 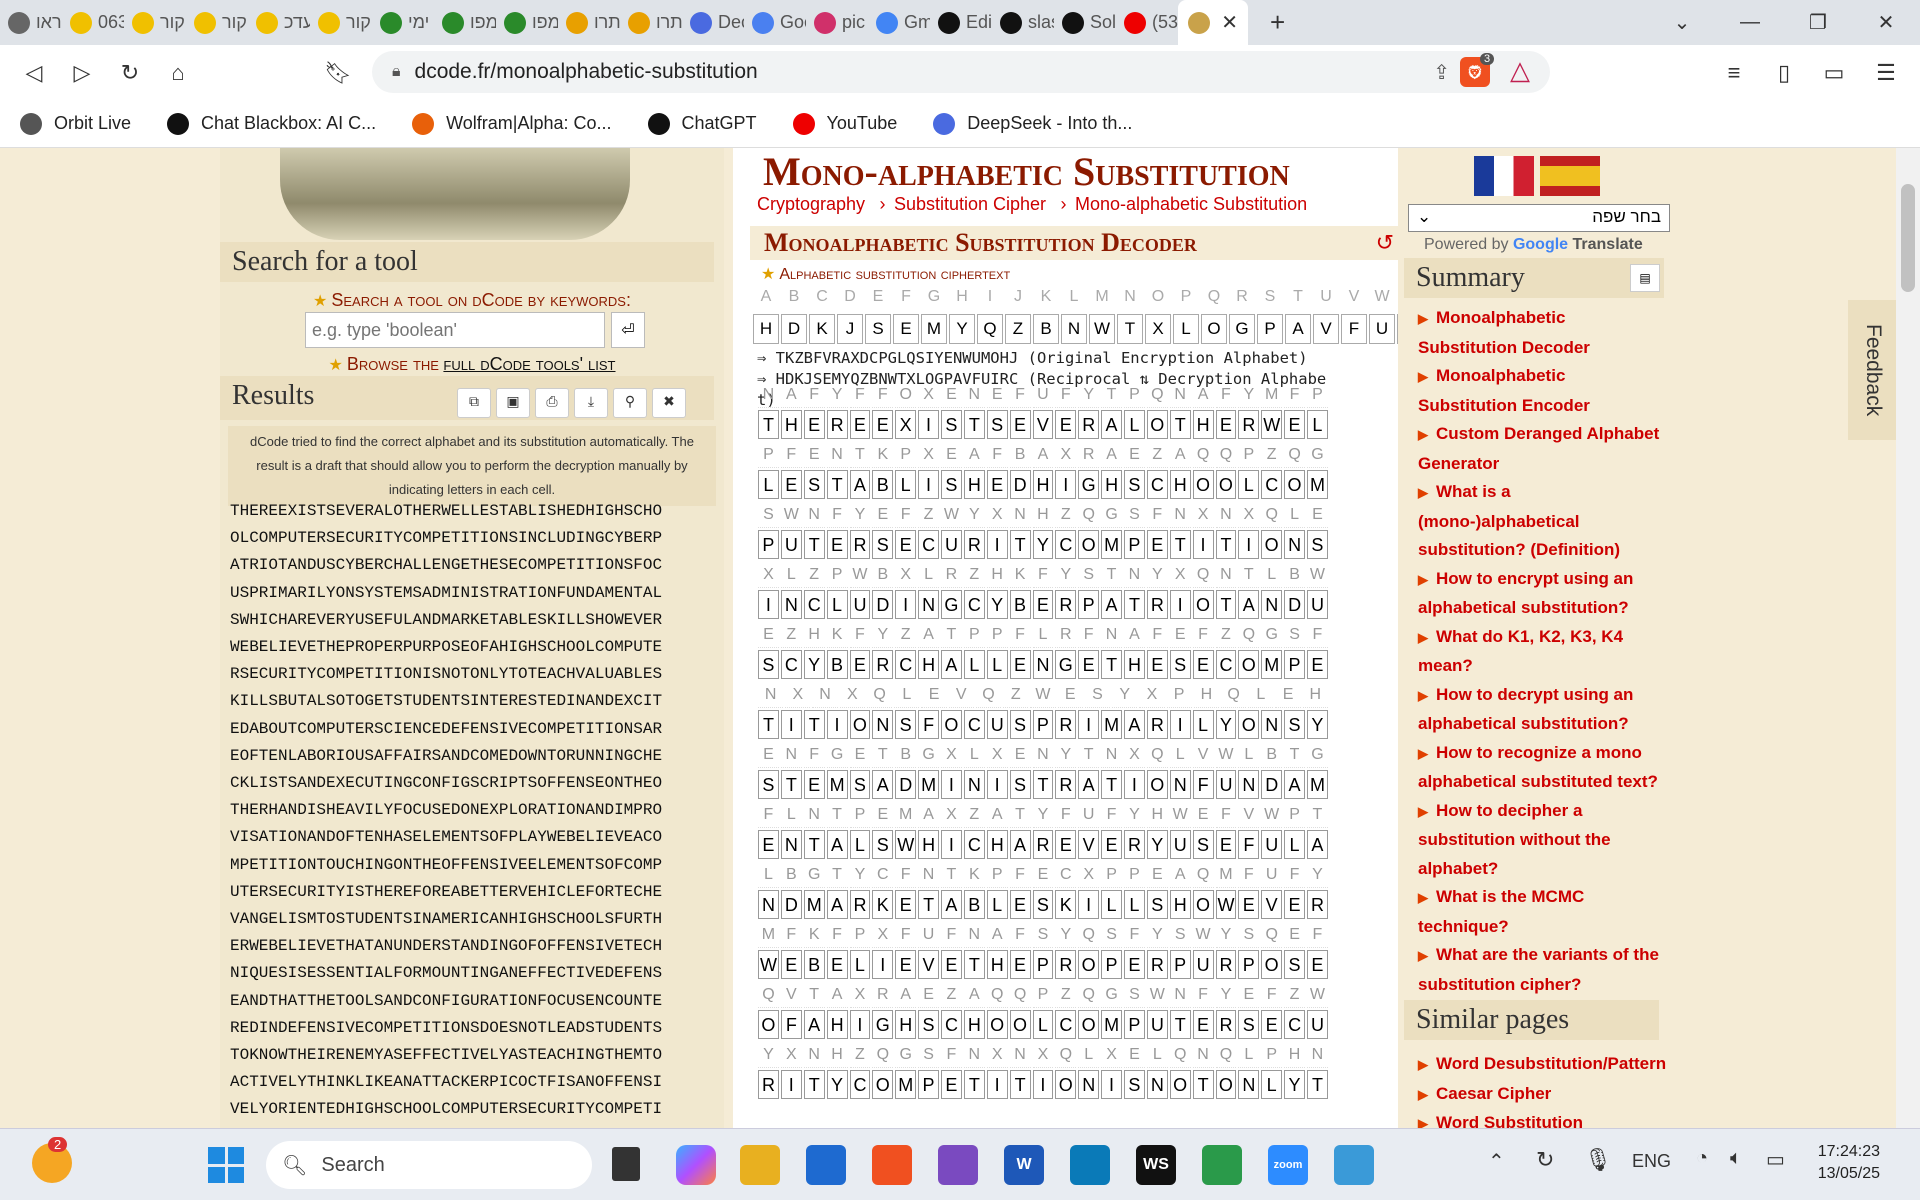 I want to click on substitution-input: P, so click(x=1270, y=329).